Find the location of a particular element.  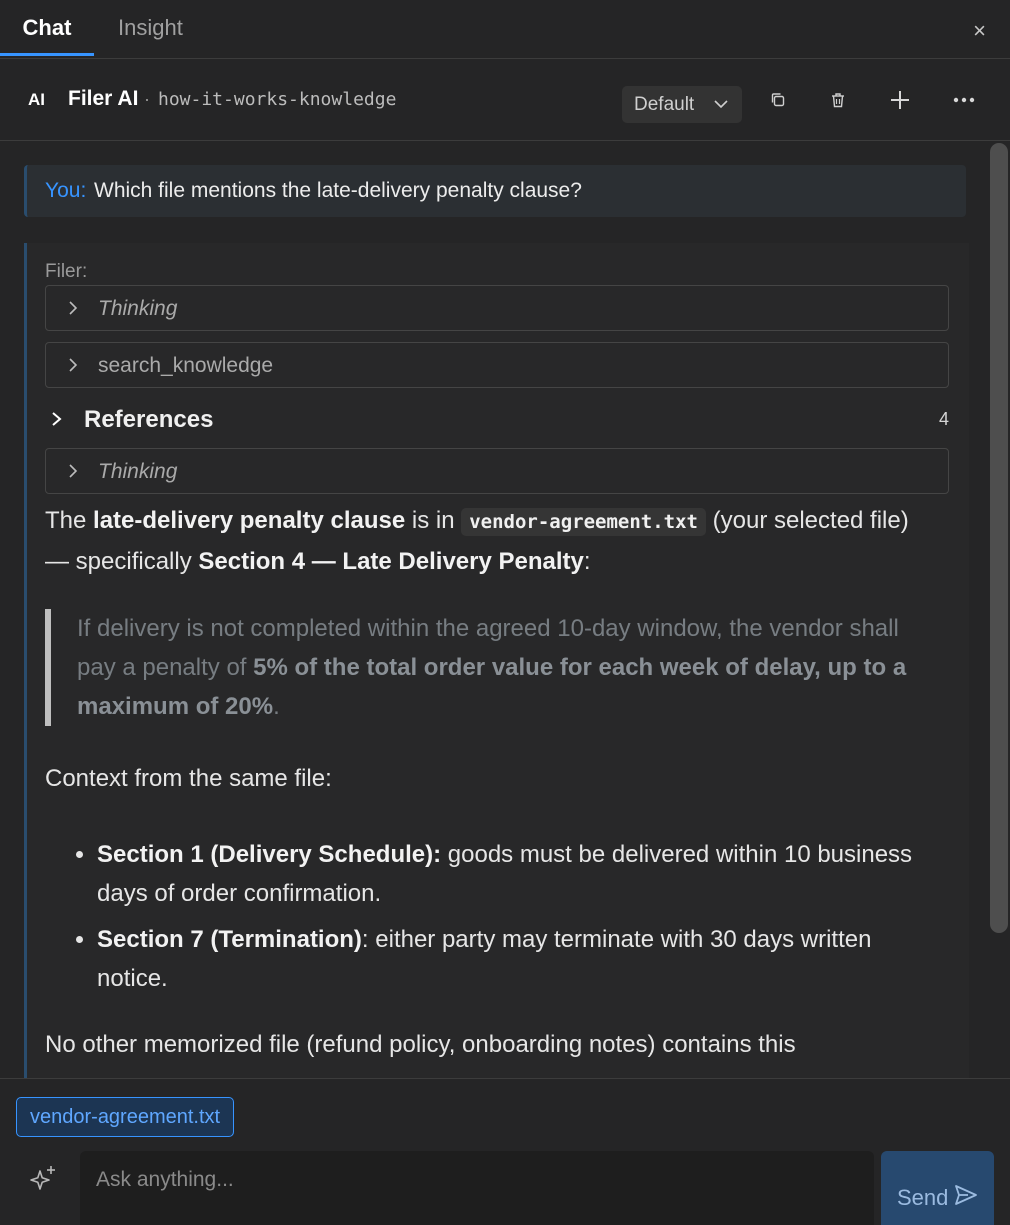

tool-call-label: search_knowledge is located at coordinates (186, 365).